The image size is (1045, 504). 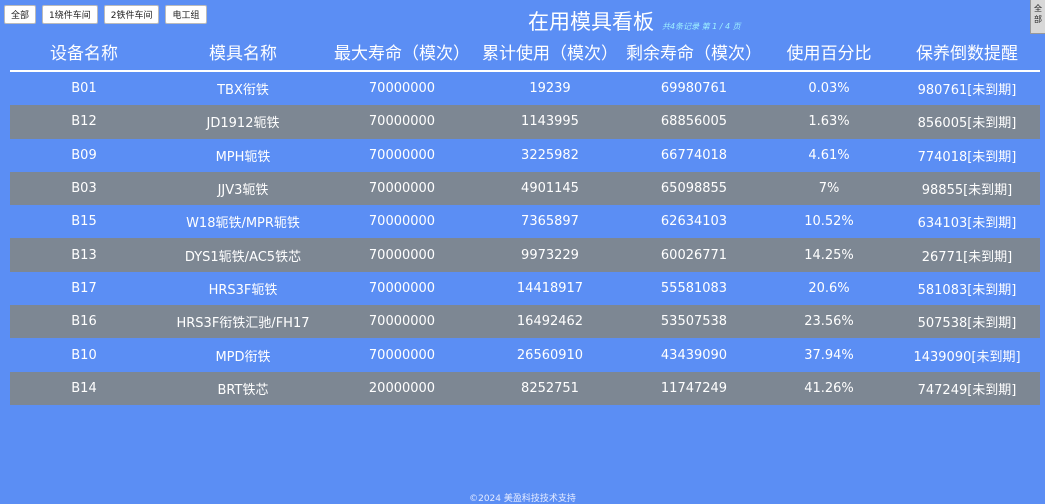 What do you see at coordinates (967, 257) in the screenshot?
I see `table-cell: 26771[未到期]` at bounding box center [967, 257].